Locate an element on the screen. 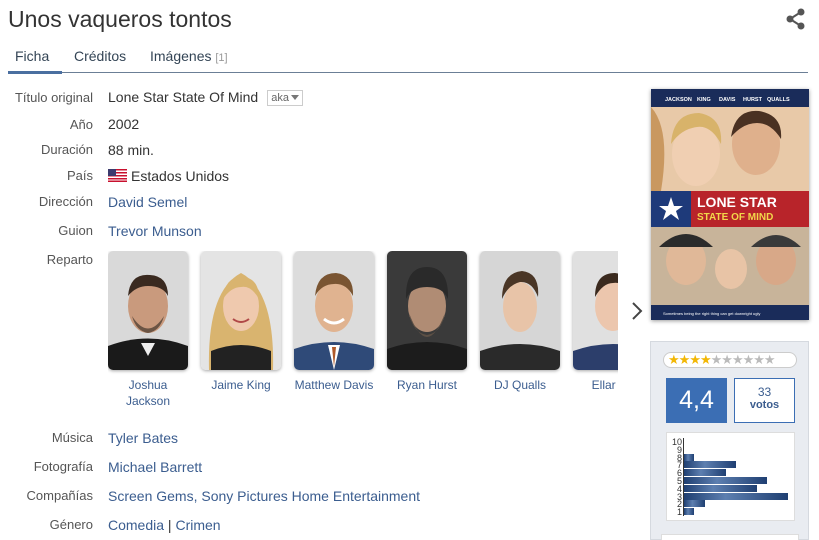 The height and width of the screenshot is (540, 819). genre-link: Comedia is located at coordinates (136, 525).